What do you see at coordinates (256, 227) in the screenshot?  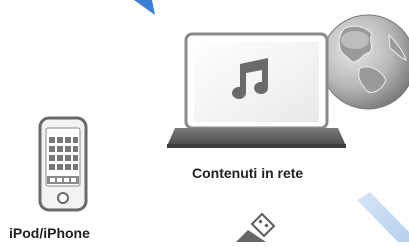 I see `usb-stick-icon` at bounding box center [256, 227].